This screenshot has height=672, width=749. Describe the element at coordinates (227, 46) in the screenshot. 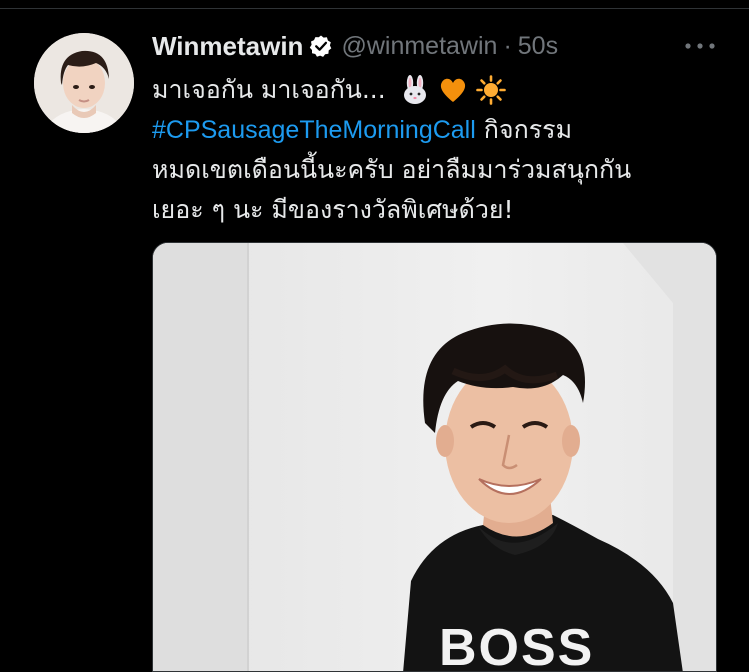

I see `author-name: Winmetawin` at that location.